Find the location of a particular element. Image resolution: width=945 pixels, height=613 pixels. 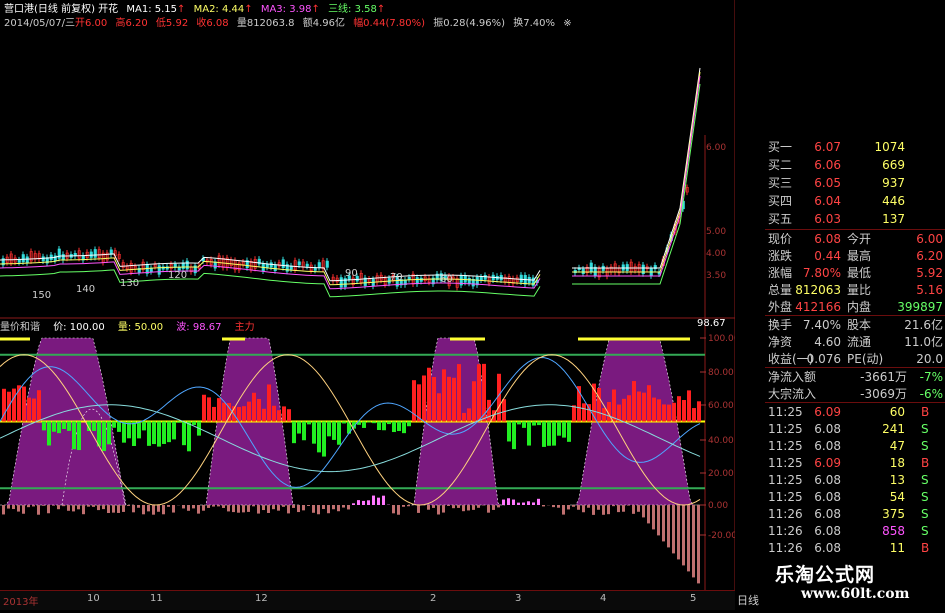

tick-row: 11:256.0847S is located at coordinates (840, 446).